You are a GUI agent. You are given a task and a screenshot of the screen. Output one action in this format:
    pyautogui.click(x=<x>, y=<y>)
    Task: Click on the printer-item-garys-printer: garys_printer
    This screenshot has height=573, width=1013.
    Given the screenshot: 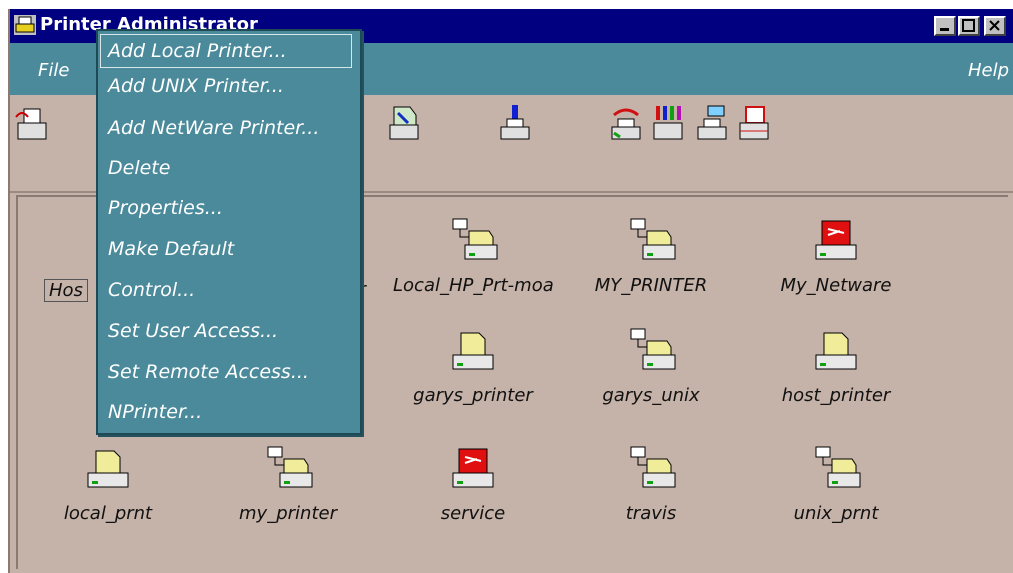 What is the action you would take?
    pyautogui.click(x=473, y=366)
    